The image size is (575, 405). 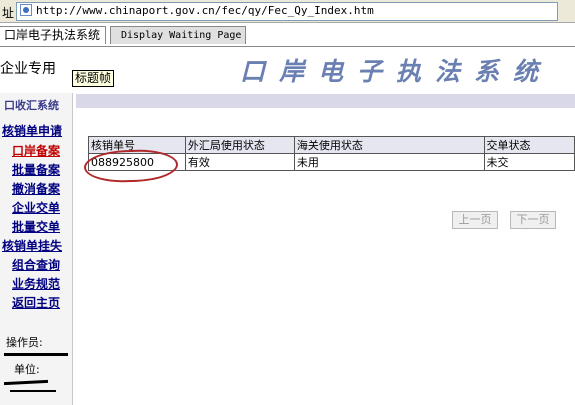 What do you see at coordinates (389, 145) in the screenshot?
I see `column-header: 海关使用状态` at bounding box center [389, 145].